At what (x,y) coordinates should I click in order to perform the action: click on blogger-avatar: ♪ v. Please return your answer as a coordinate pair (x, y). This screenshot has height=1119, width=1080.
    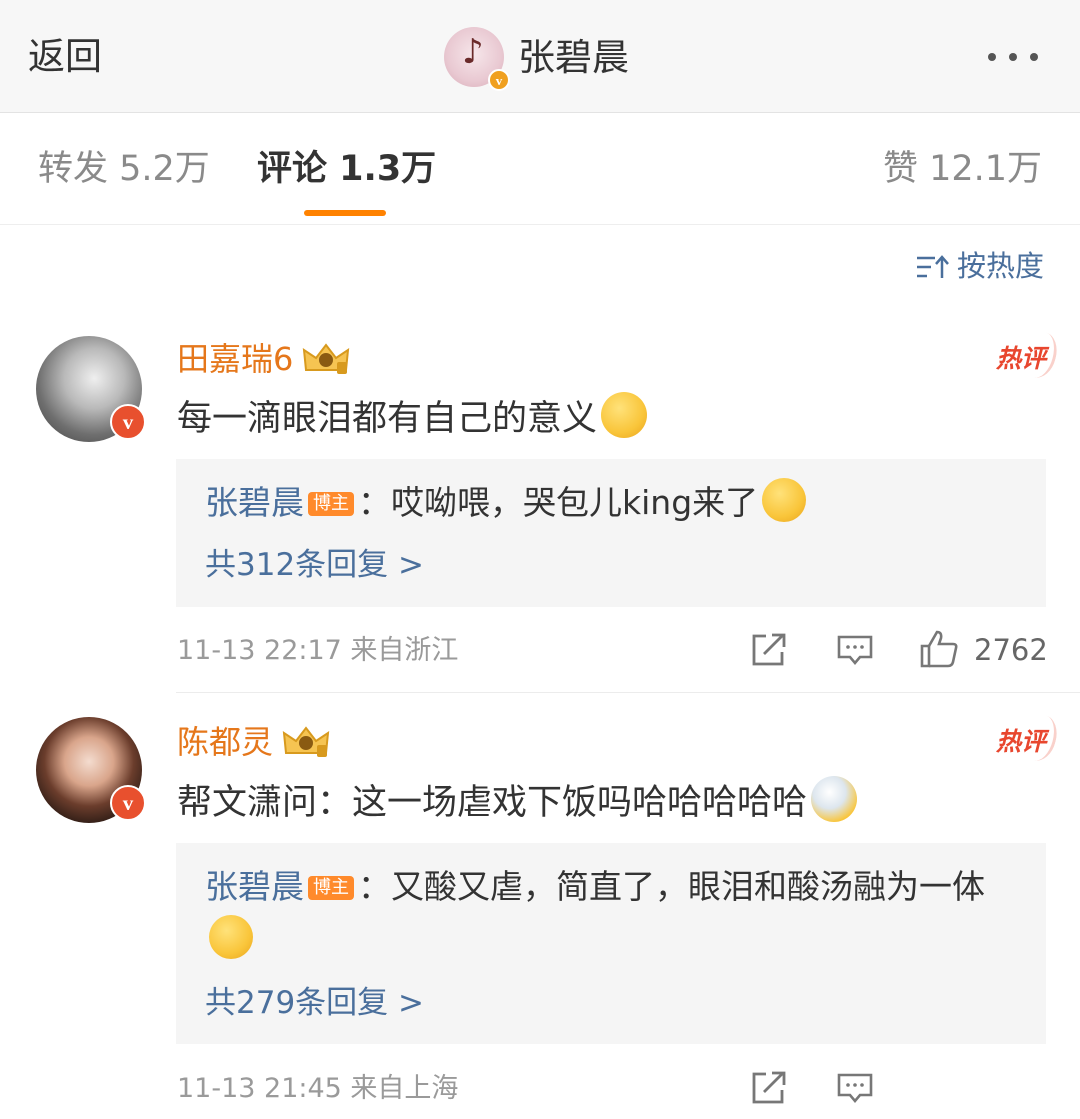
    Looking at the image, I should click on (477, 59).